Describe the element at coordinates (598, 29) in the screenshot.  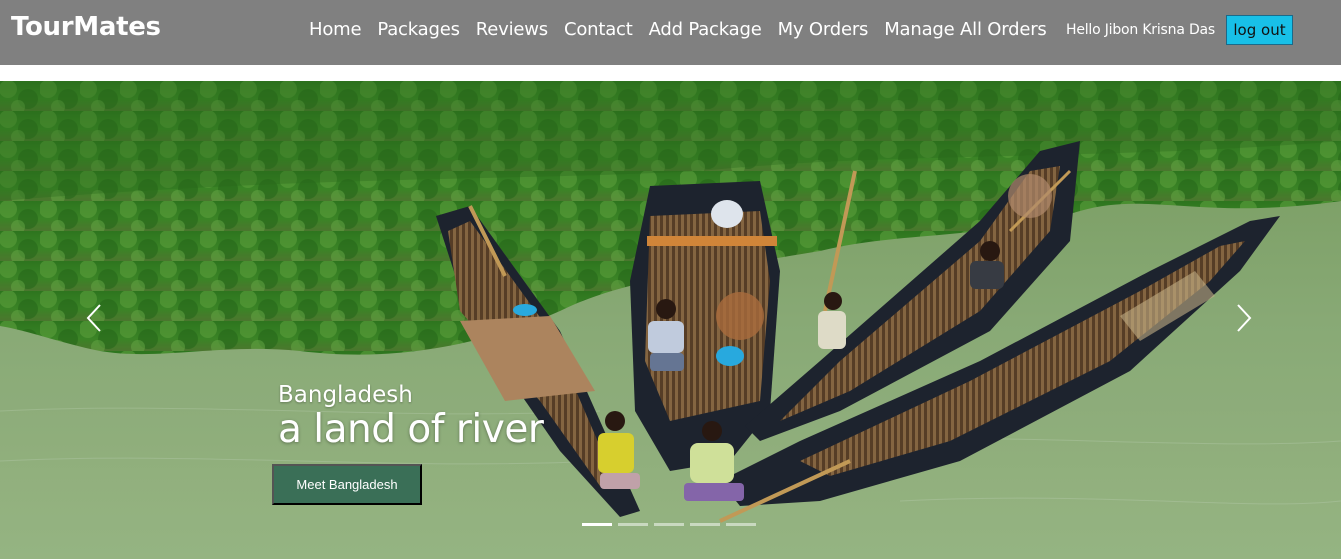
I see `nav-contact-link: Contact` at that location.